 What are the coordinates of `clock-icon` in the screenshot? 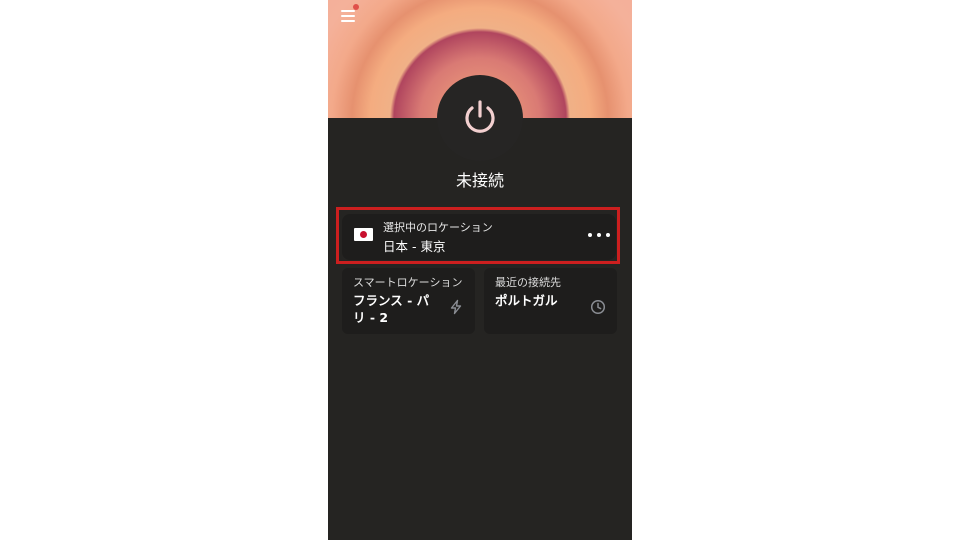 It's located at (598, 307).